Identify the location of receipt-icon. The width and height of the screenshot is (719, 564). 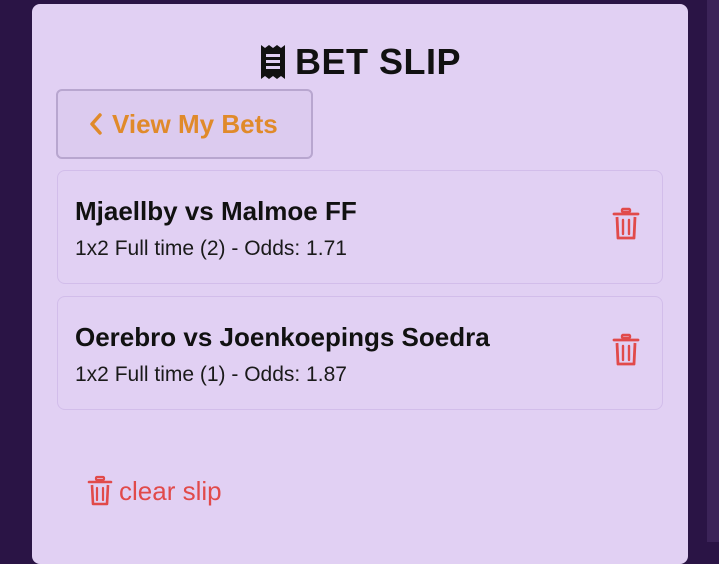
(272, 62).